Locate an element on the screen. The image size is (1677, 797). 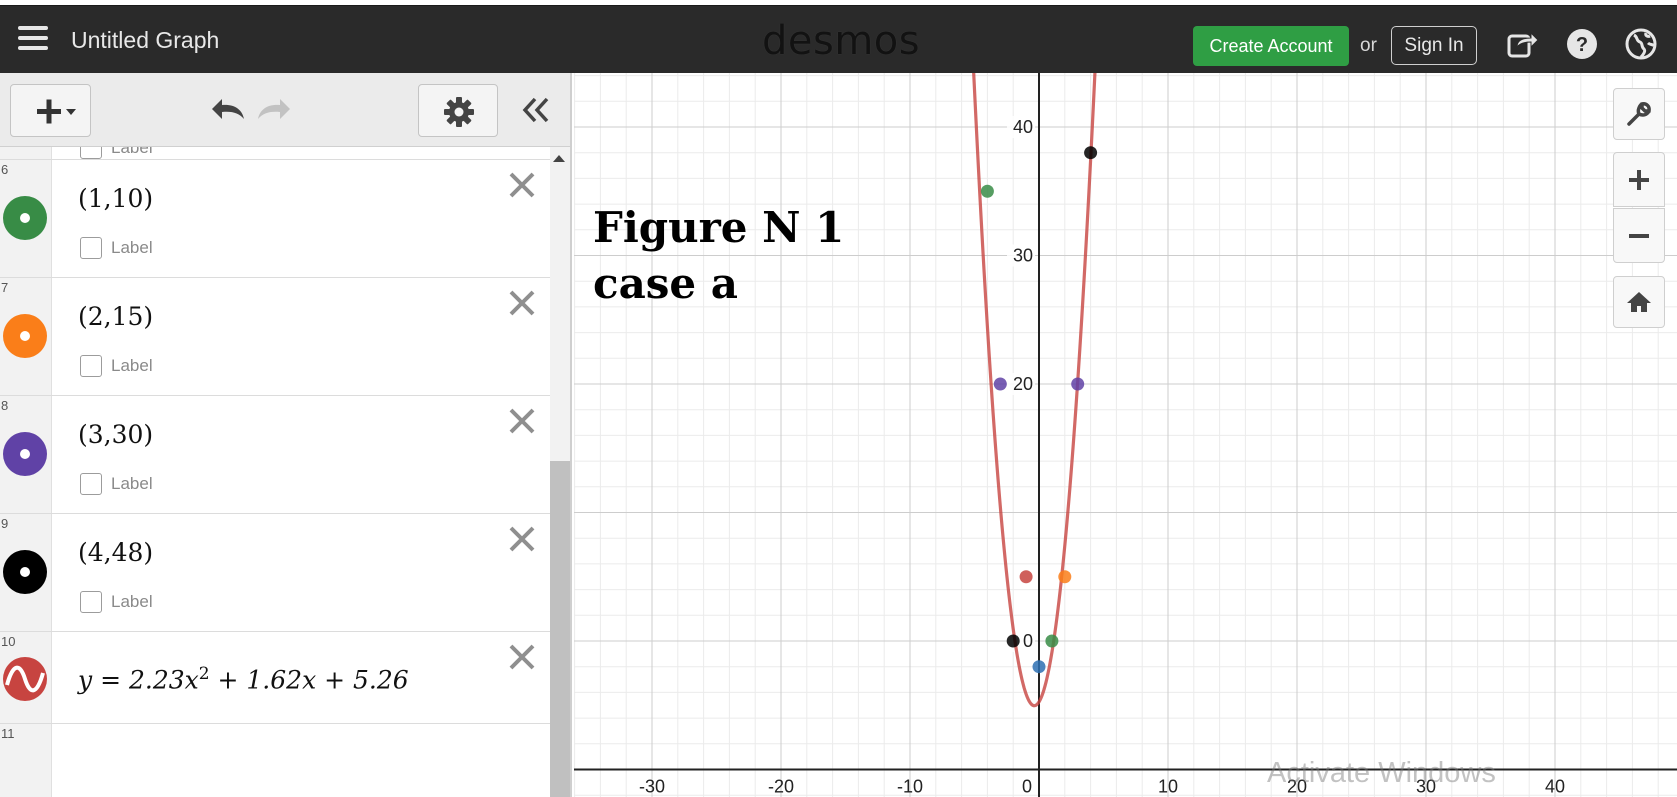
scrollbar-thumb is located at coordinates (560, 629).